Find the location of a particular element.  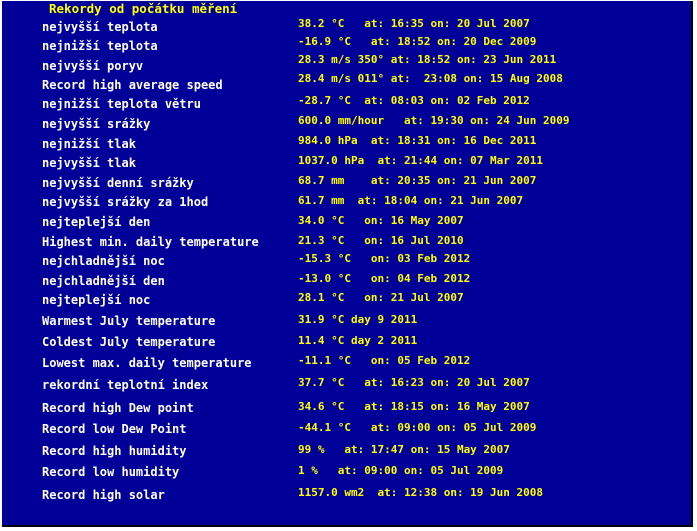

record-value: -44.1 °C at: 09:00 on: 05 Jul 2009 is located at coordinates (417, 427).